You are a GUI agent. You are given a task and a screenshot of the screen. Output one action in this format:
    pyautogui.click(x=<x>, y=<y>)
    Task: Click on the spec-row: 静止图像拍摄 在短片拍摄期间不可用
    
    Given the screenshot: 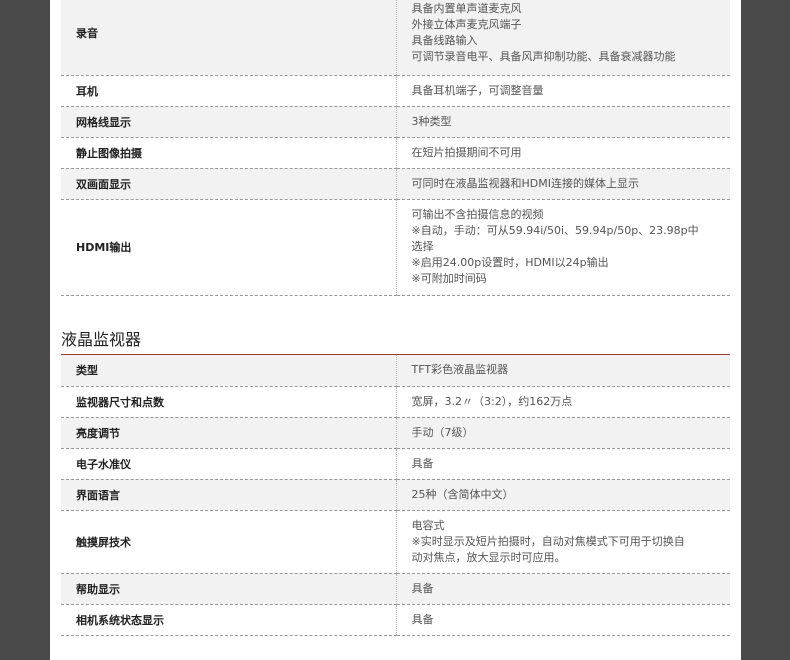 What is the action you would take?
    pyautogui.click(x=395, y=153)
    